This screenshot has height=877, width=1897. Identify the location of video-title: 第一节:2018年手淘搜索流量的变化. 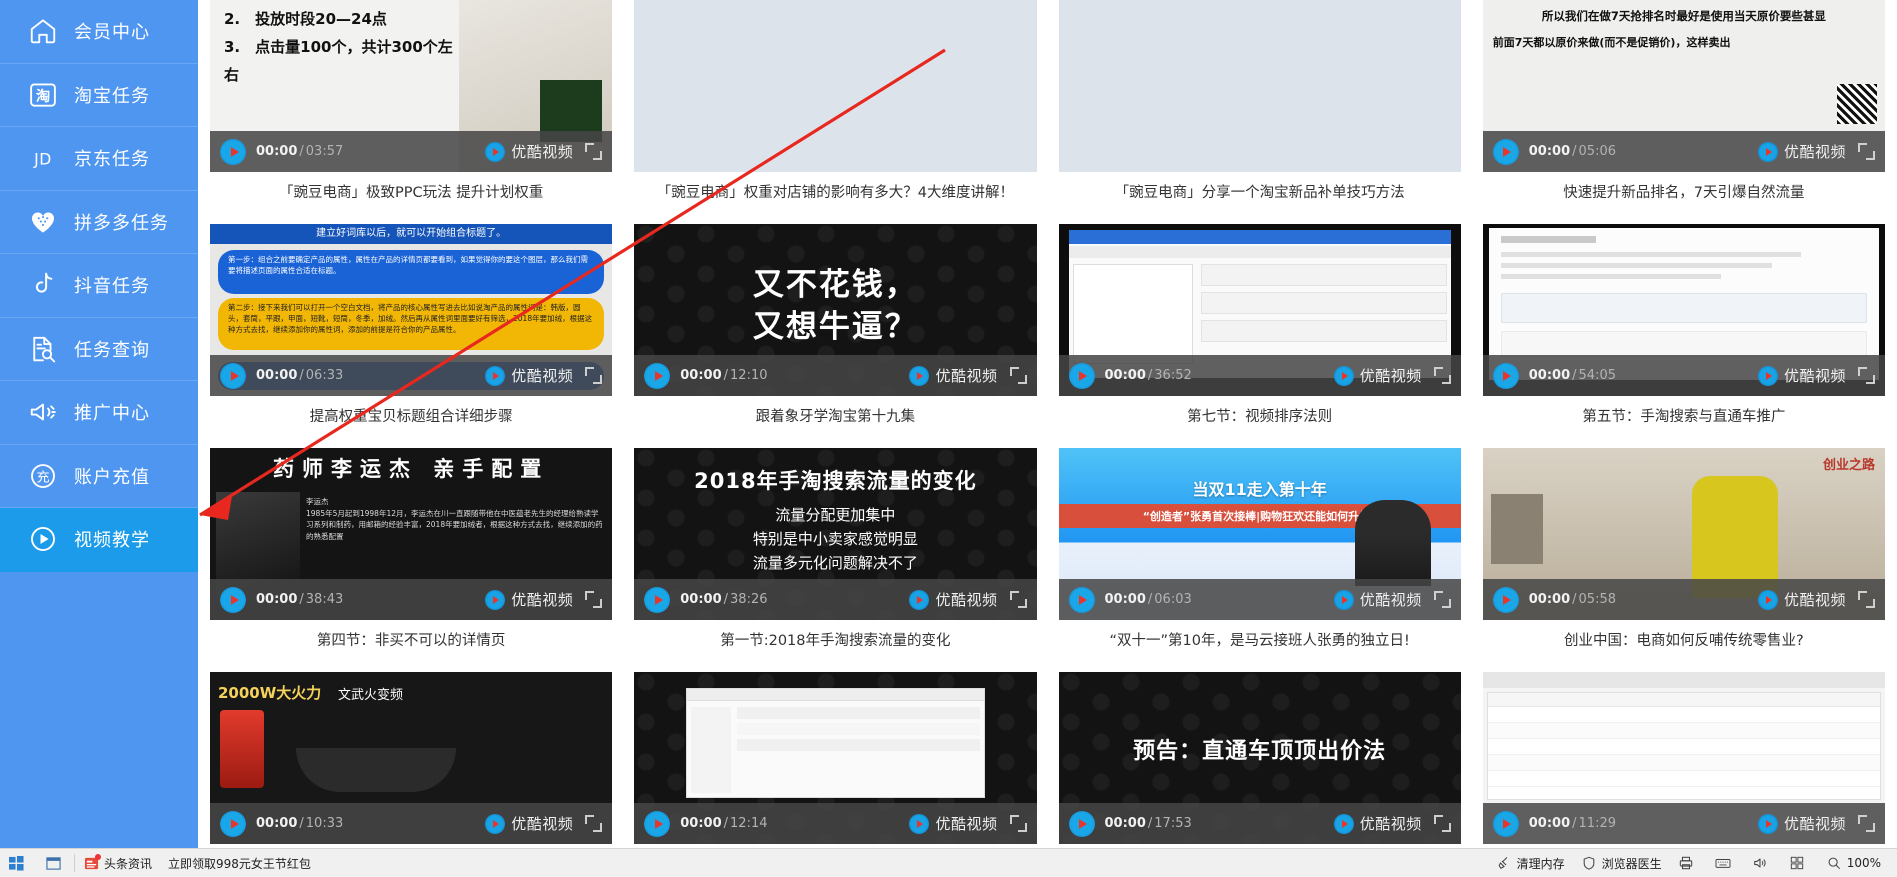
(835, 644).